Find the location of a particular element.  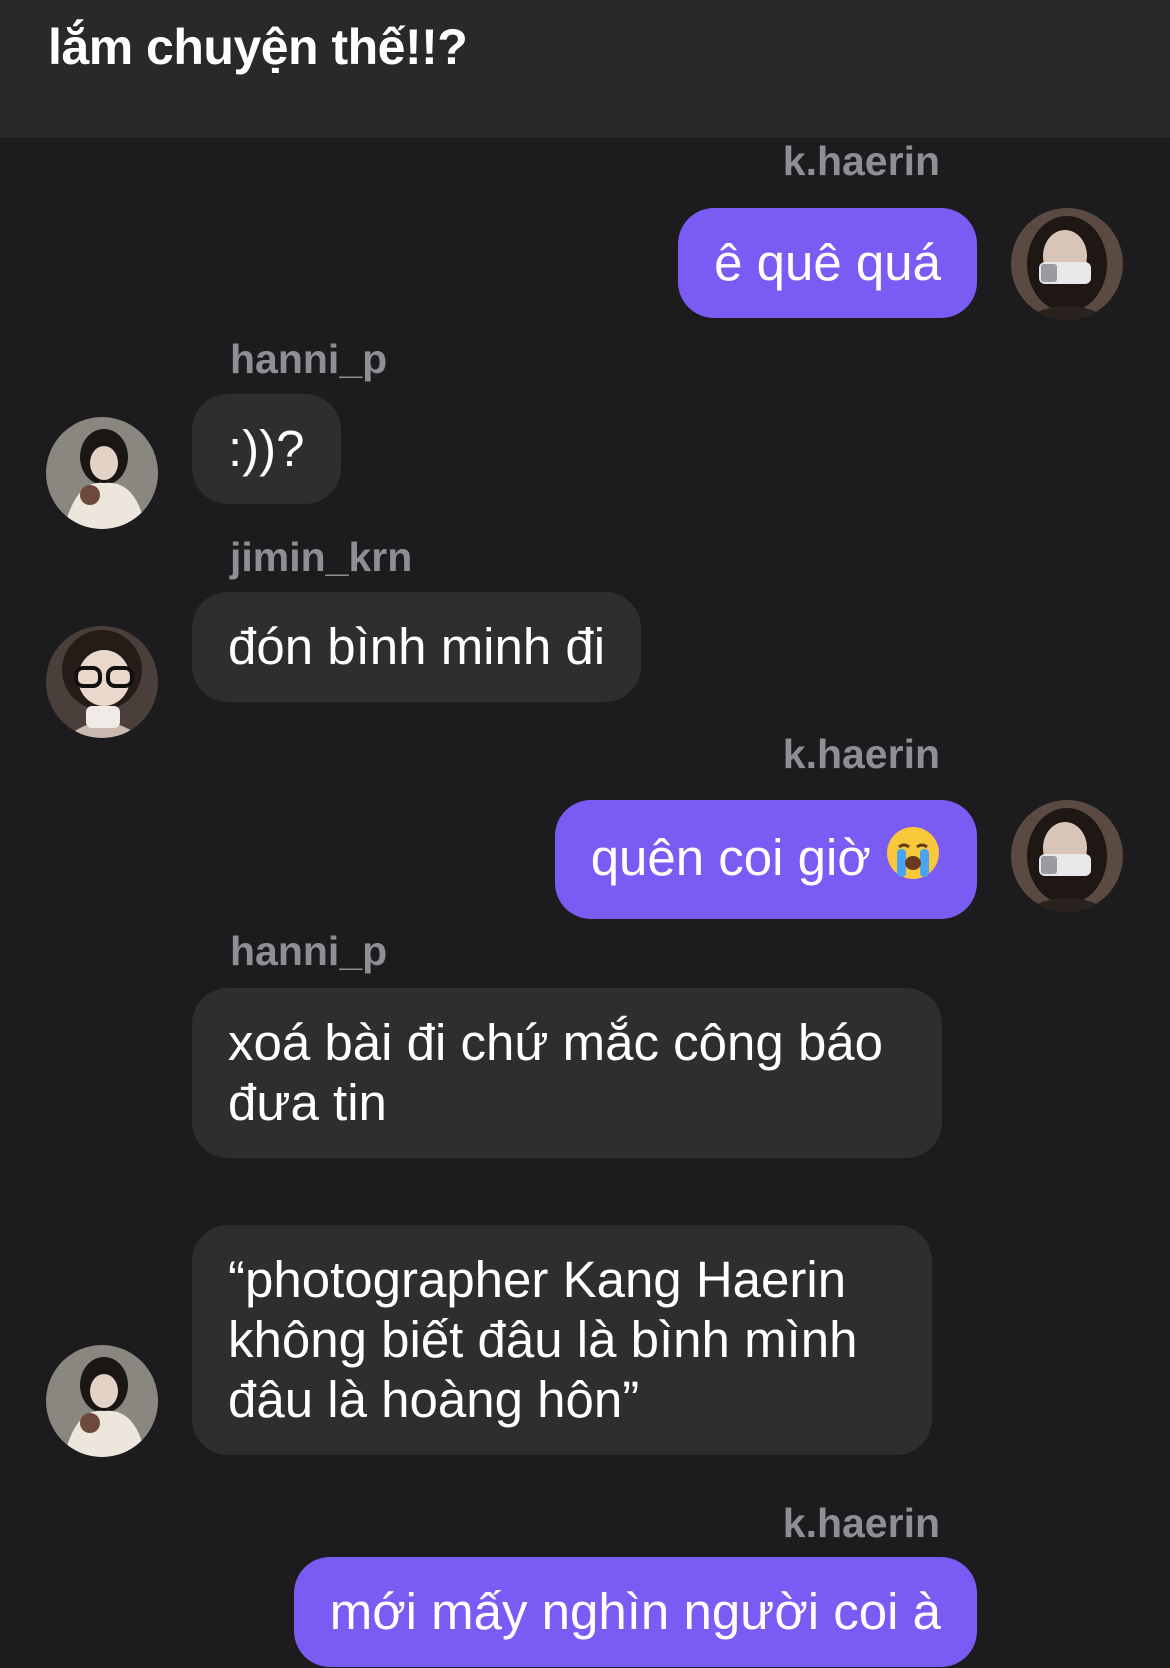

message-bubble-outgoing: mới mấy nghìn người coi à is located at coordinates (635, 1612).